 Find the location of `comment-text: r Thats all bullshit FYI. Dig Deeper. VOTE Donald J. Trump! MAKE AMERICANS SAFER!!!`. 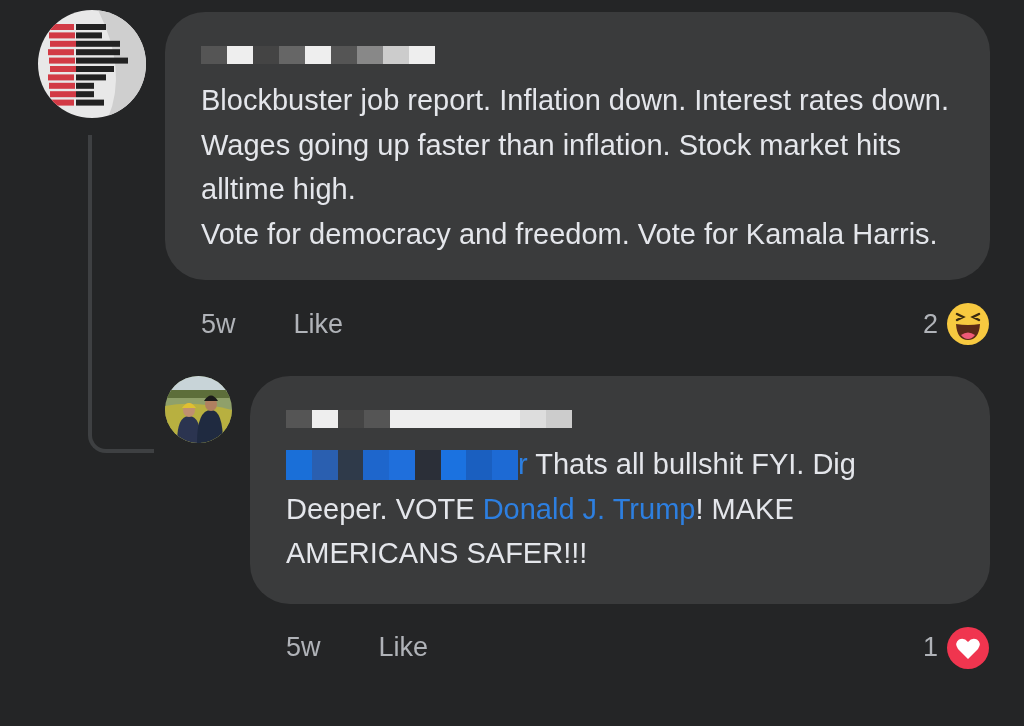

comment-text: r Thats all bullshit FYI. Dig Deeper. VOTE Donald J. Trump! MAKE AMERICANS SAFER!!! is located at coordinates (571, 509).